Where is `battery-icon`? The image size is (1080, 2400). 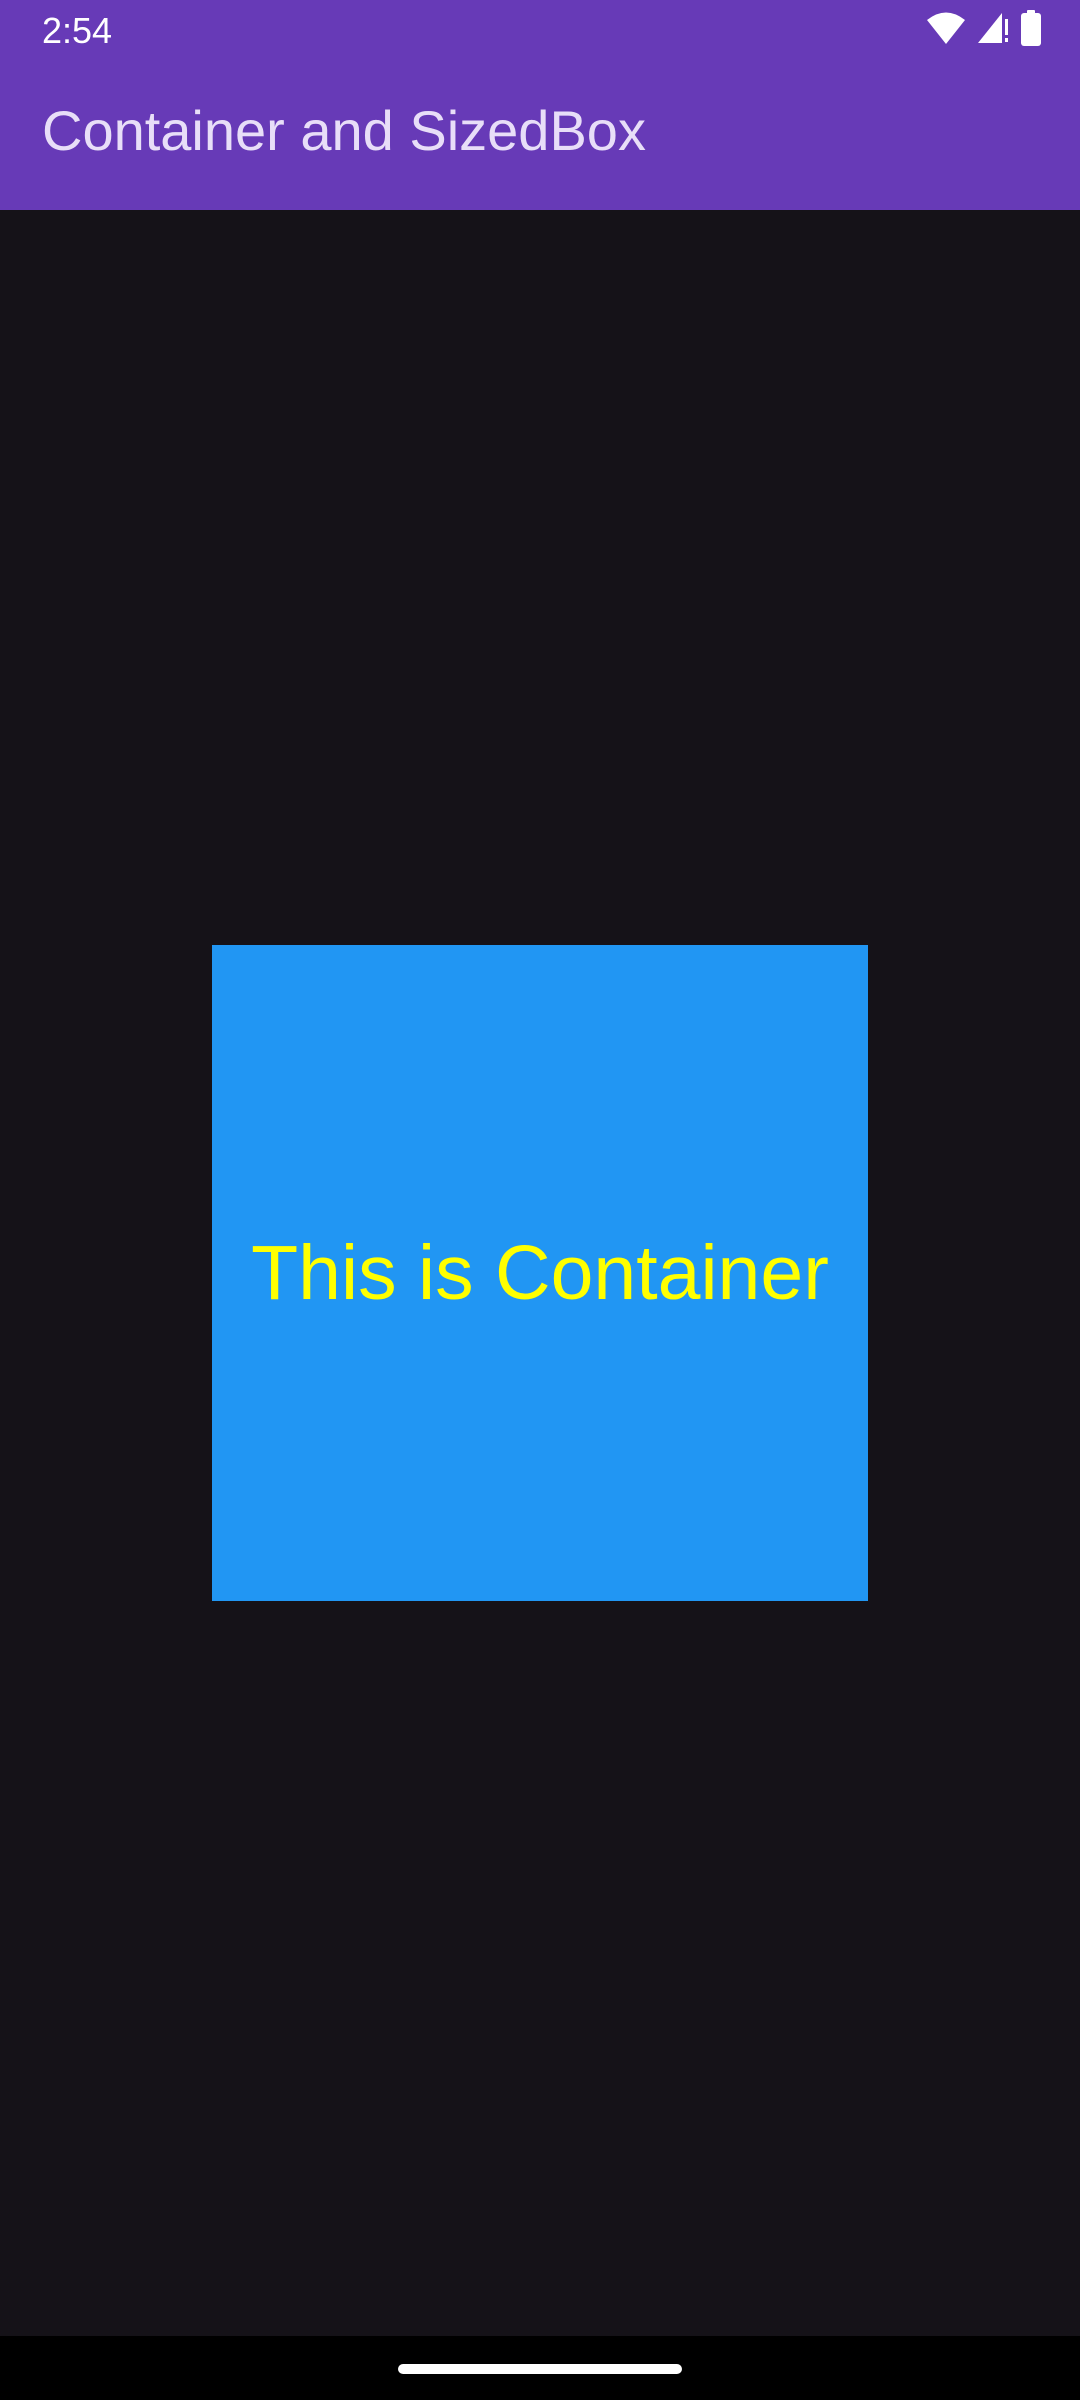 battery-icon is located at coordinates (1031, 30).